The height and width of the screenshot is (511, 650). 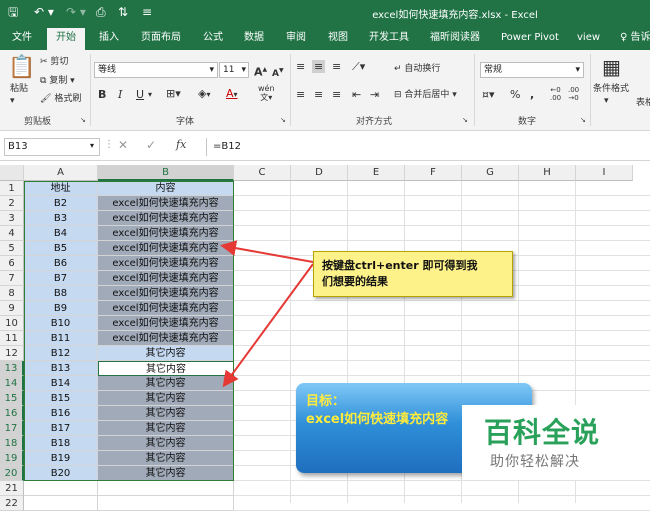 I want to click on font-name-select: 等线 ▾, so click(x=156, y=70).